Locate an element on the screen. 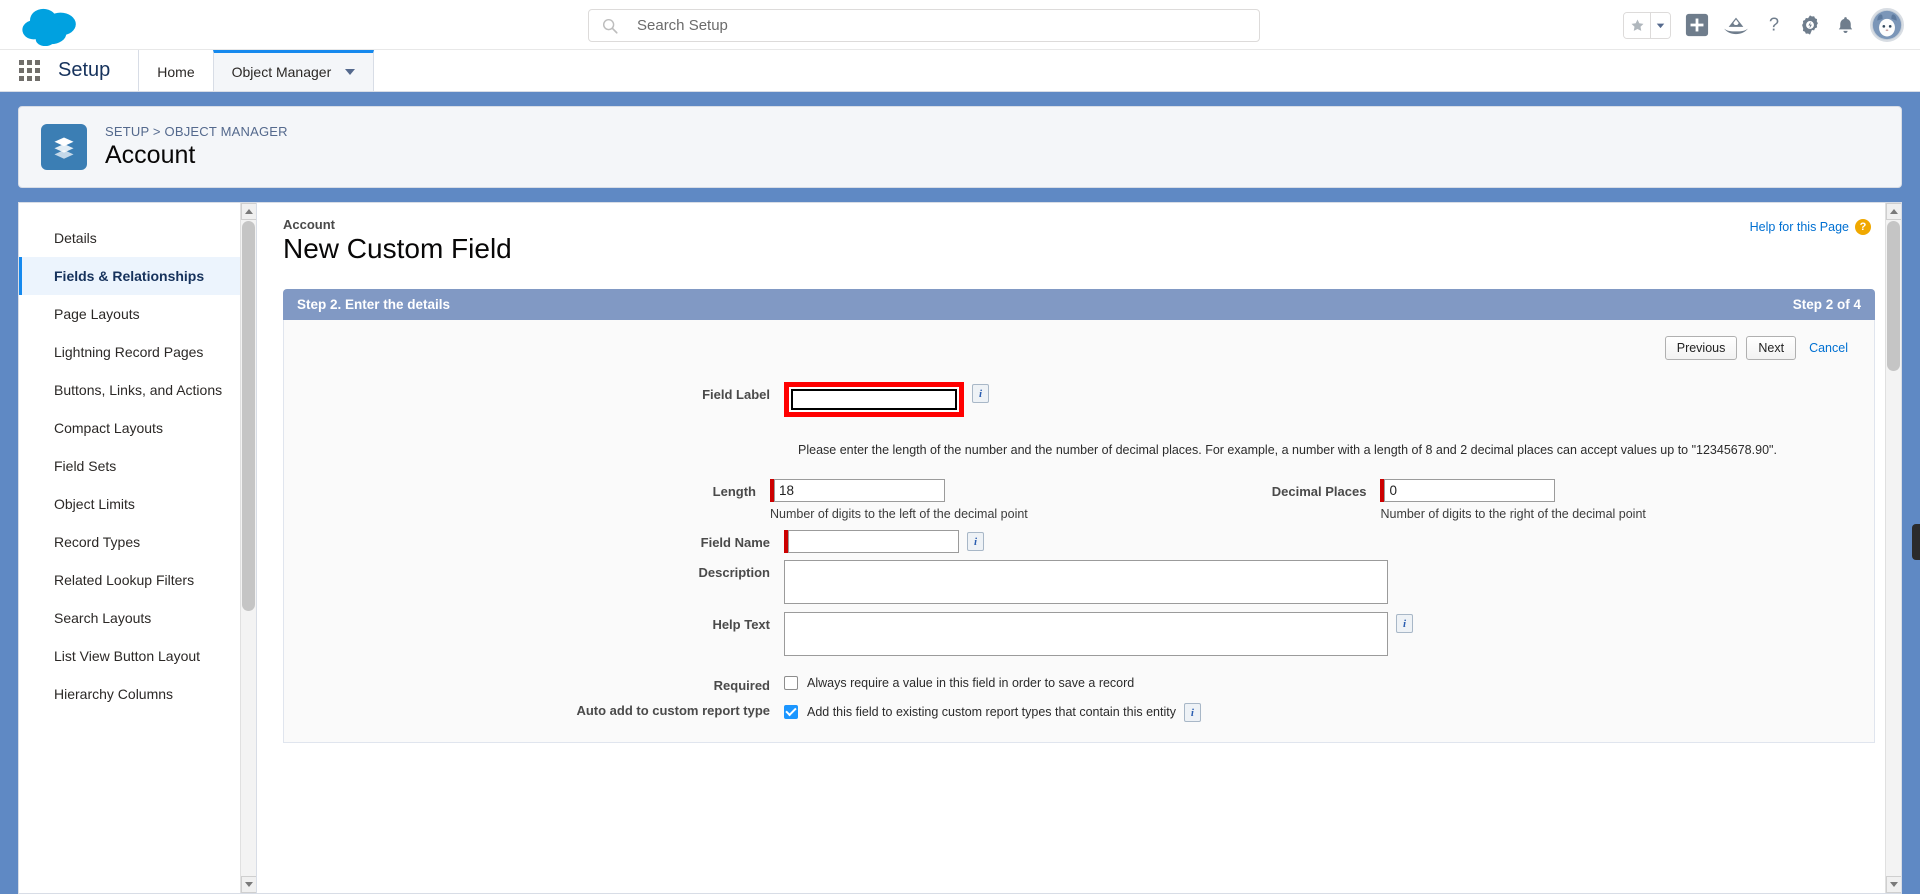  chevron-down-icon is located at coordinates (350, 72).